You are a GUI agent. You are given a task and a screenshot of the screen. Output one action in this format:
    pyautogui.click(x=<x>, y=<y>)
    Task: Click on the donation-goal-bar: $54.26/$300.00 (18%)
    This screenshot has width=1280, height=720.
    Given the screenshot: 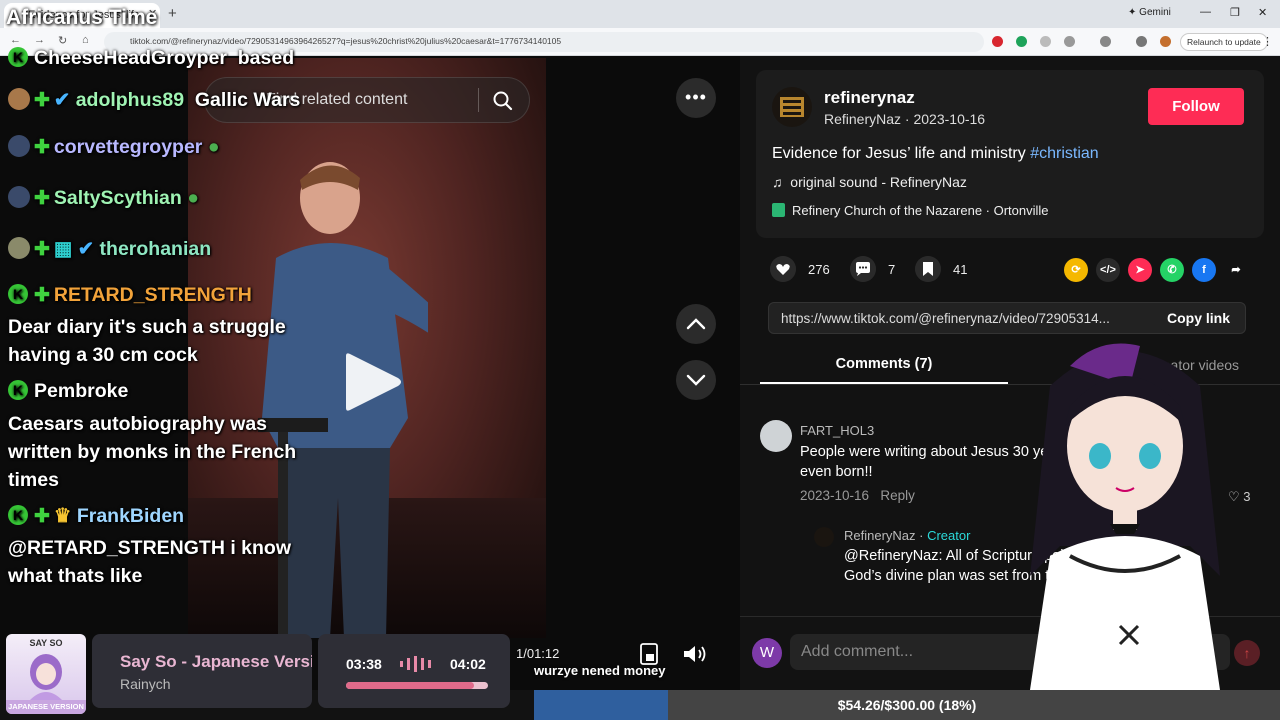 What is the action you would take?
    pyautogui.click(x=907, y=705)
    